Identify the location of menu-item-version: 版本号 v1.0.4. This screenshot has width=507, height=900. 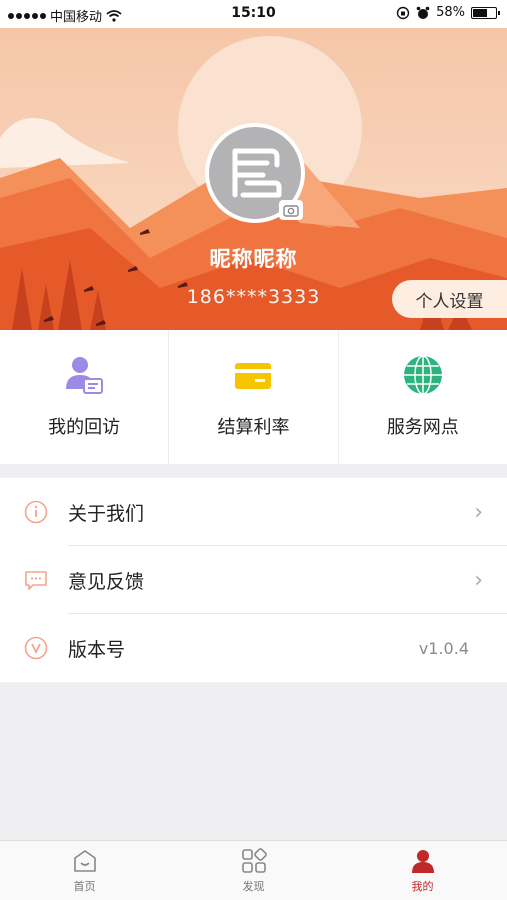
(253, 648).